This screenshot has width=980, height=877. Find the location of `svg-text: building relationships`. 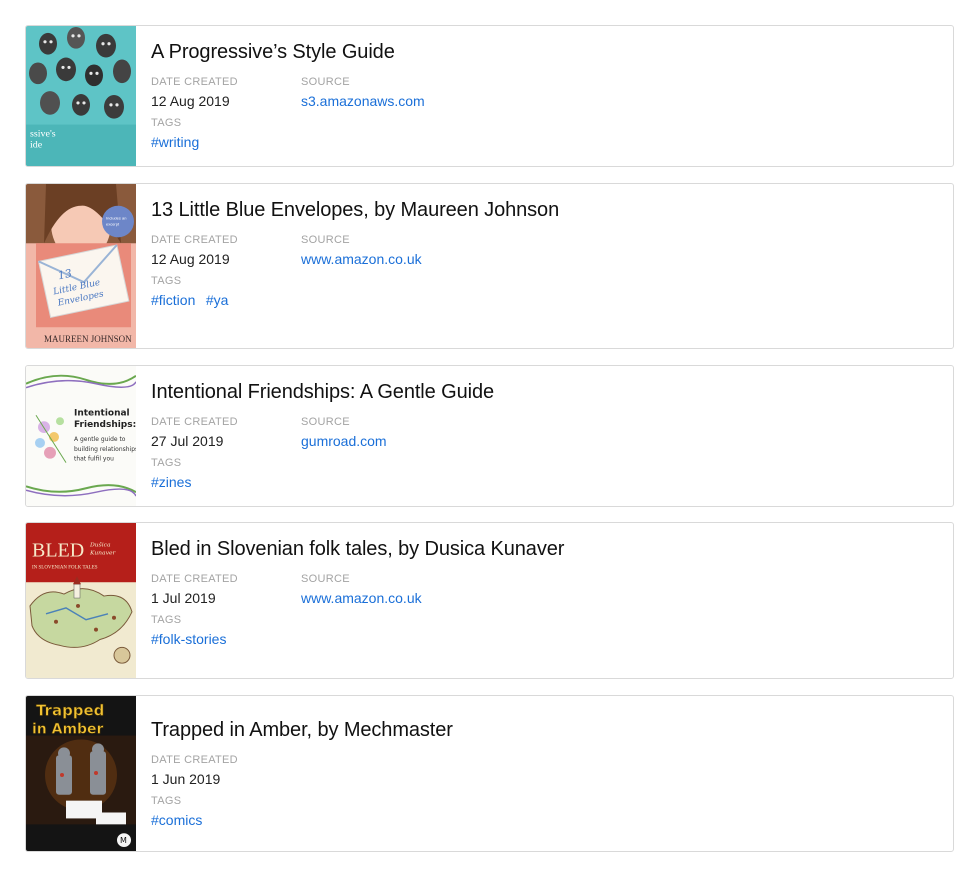

svg-text: building relationships is located at coordinates (105, 449).